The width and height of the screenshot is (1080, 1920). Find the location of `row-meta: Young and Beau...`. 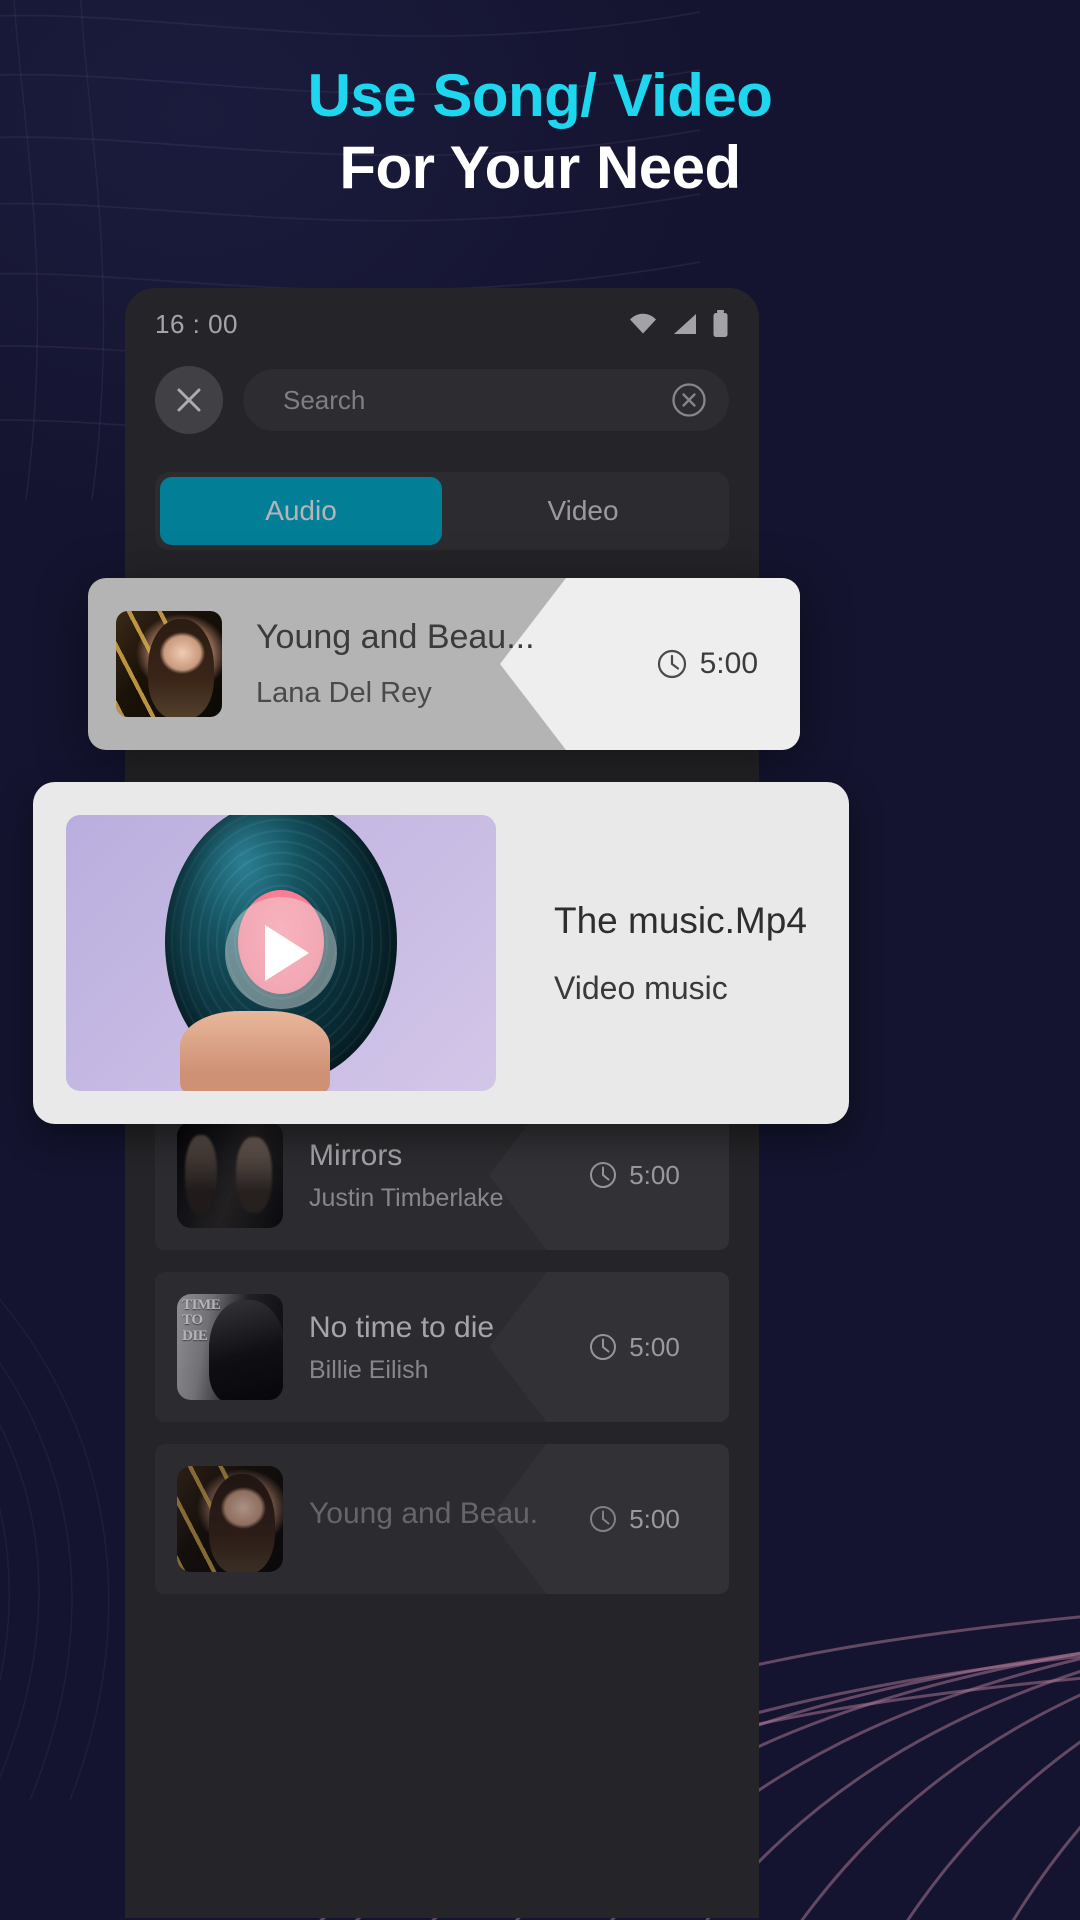

row-meta: Young and Beau... is located at coordinates (424, 1519).